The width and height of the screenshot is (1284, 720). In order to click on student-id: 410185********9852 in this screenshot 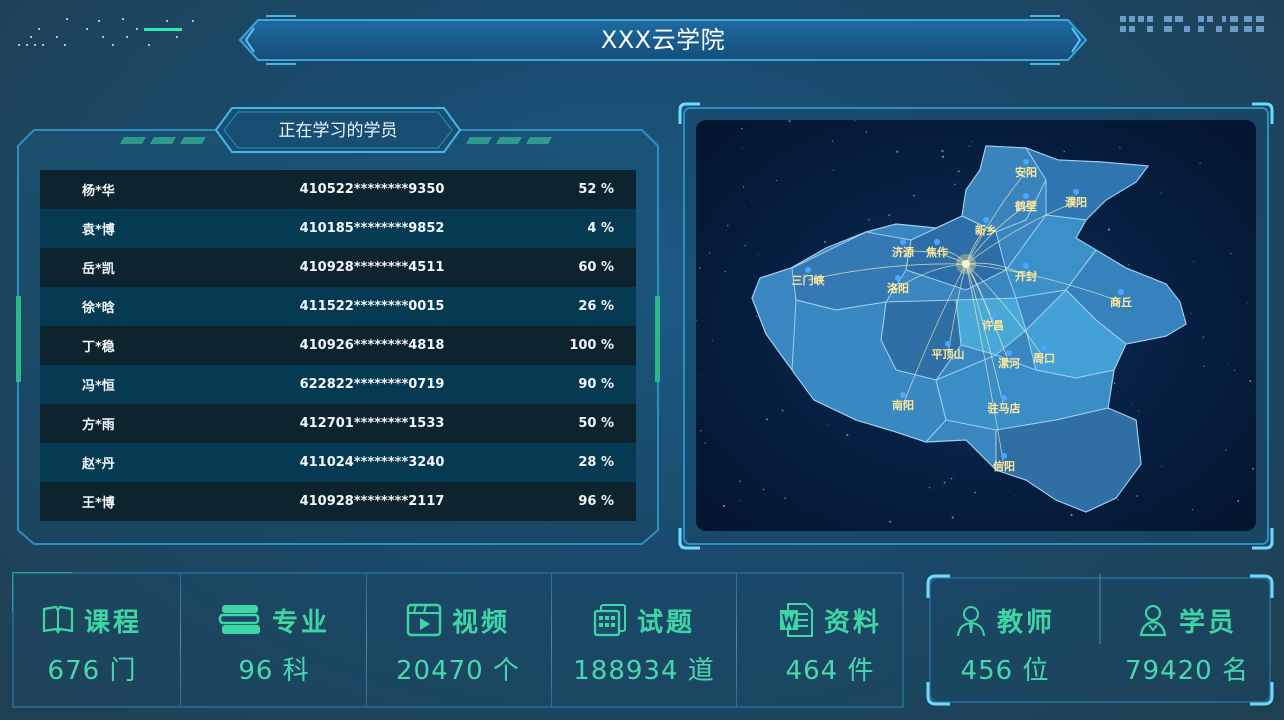, I will do `click(372, 228)`.